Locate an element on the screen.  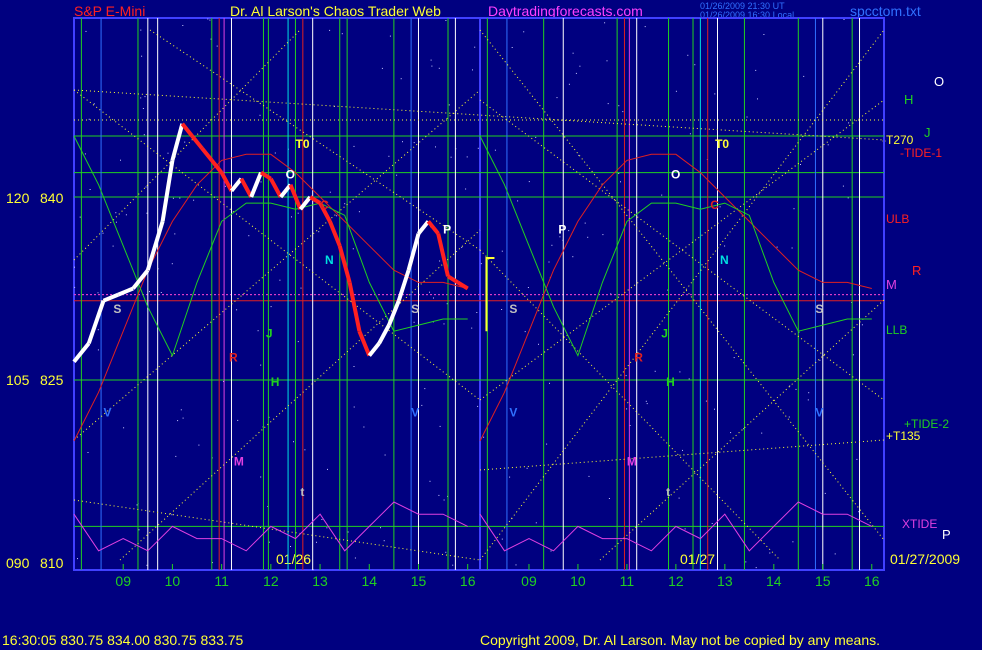
x-axis-ticks: 09 10 11 12 13 14 15 16 09 10 11 12 13 14 15 16 is located at coordinates (497, 576).